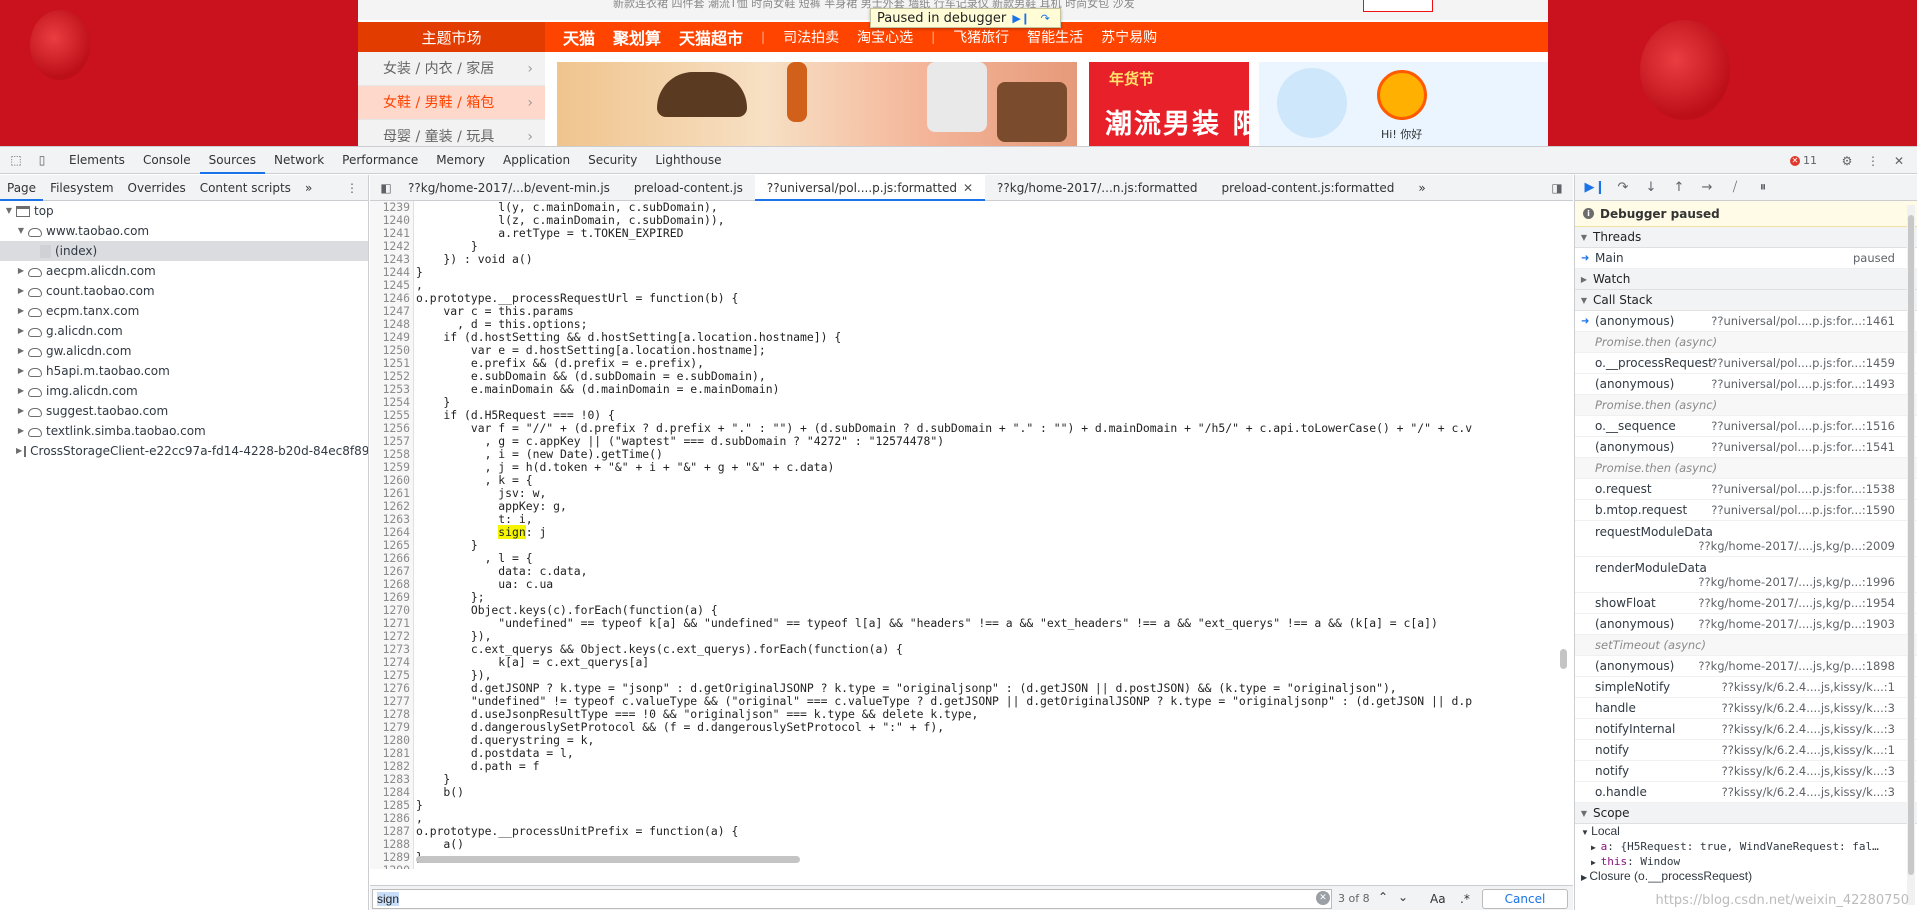  I want to click on tree-item: ▶ h5api.m.taobao.com, so click(184, 371).